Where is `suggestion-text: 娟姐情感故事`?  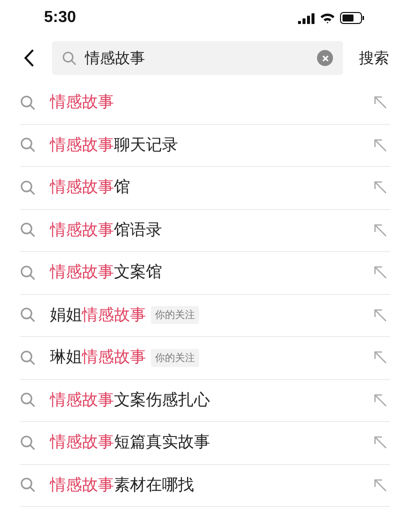
suggestion-text: 娟姐情感故事 is located at coordinates (98, 315).